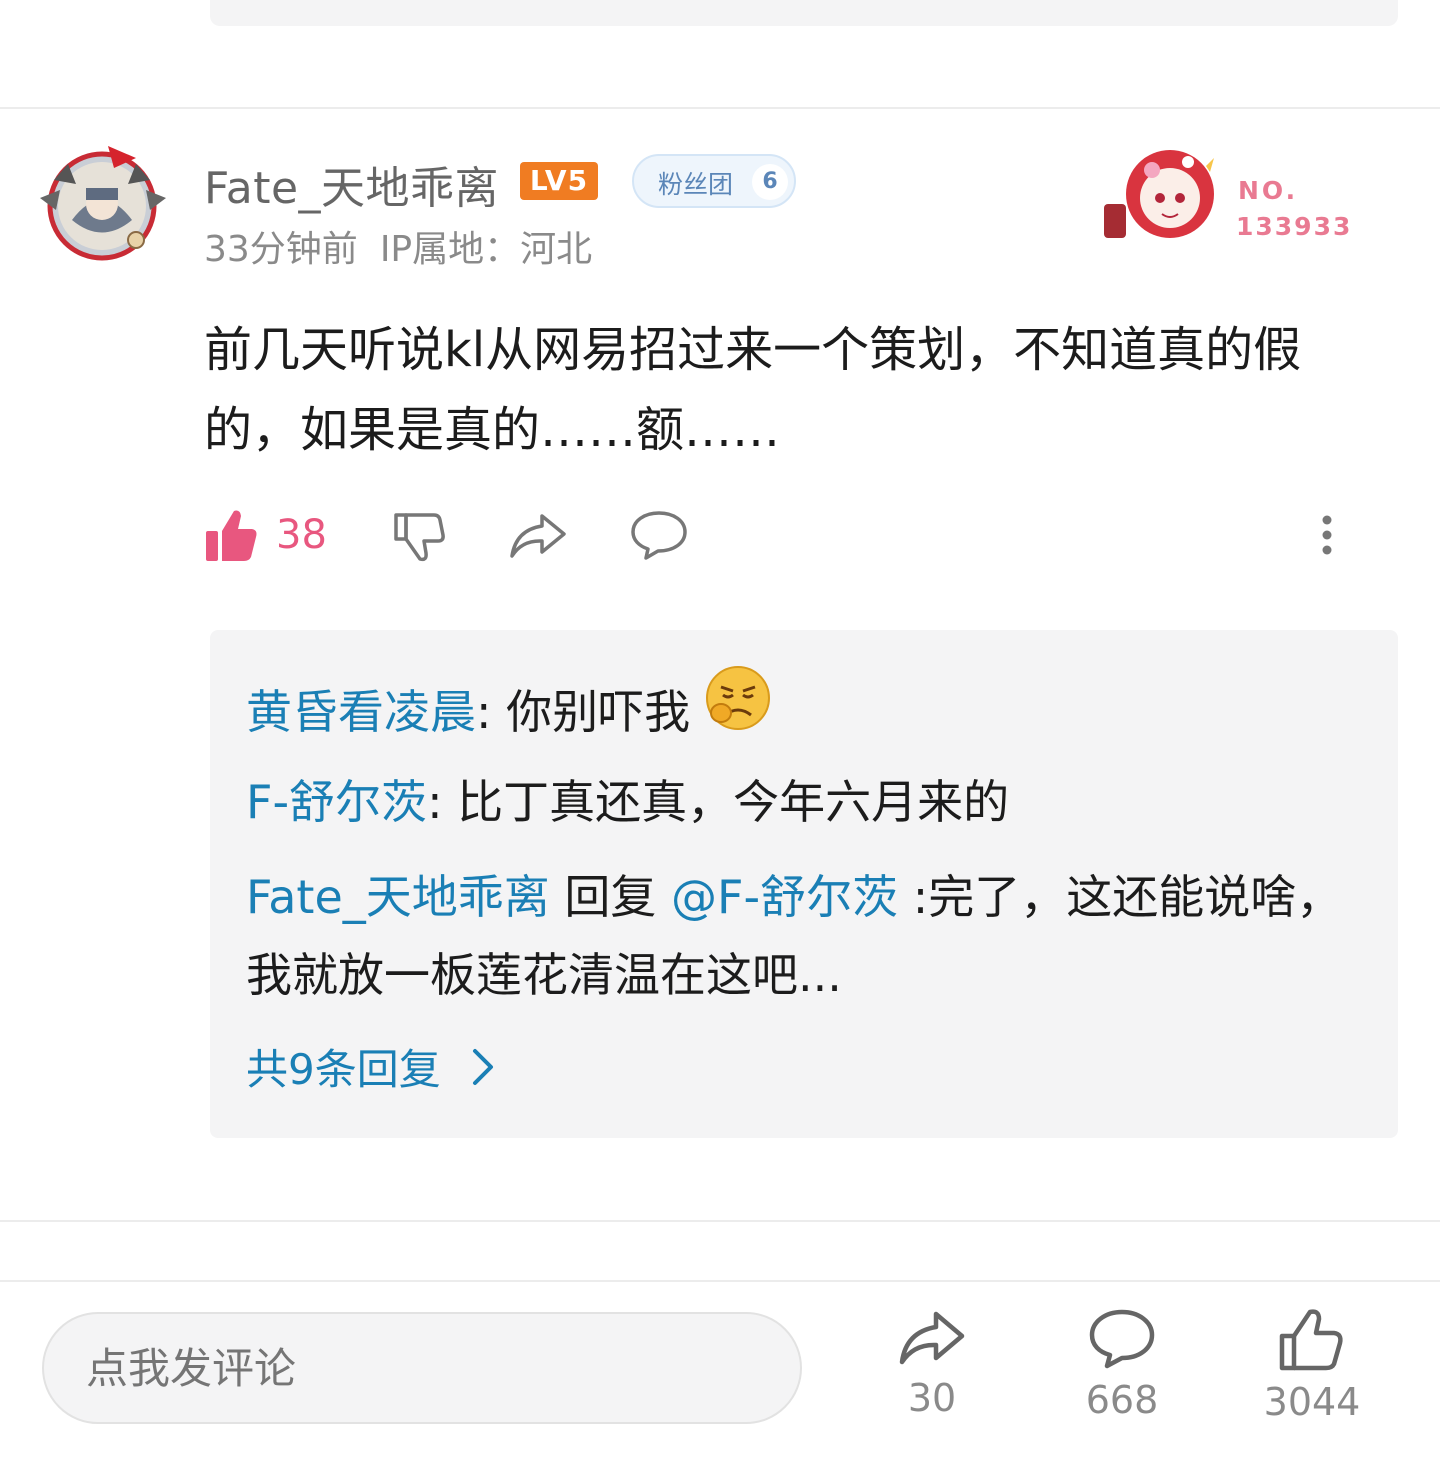  I want to click on dislike-button, so click(419, 535).